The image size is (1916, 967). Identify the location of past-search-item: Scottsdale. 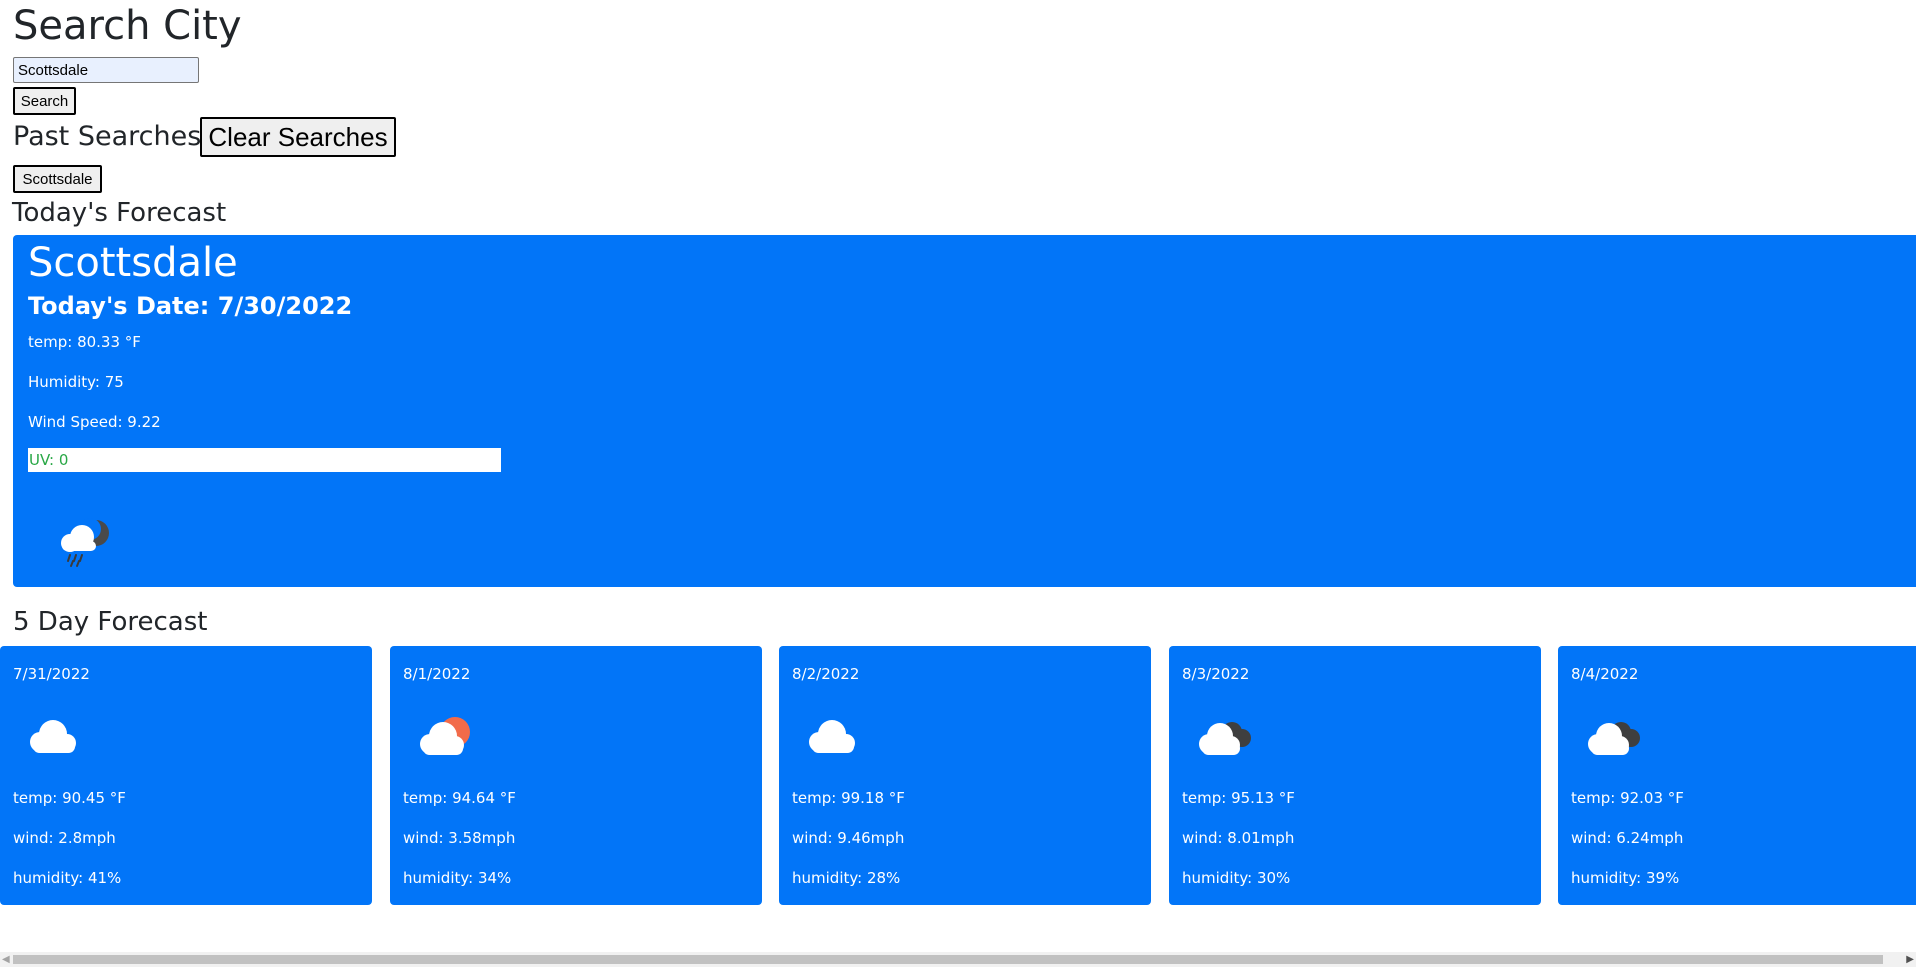
(57, 179).